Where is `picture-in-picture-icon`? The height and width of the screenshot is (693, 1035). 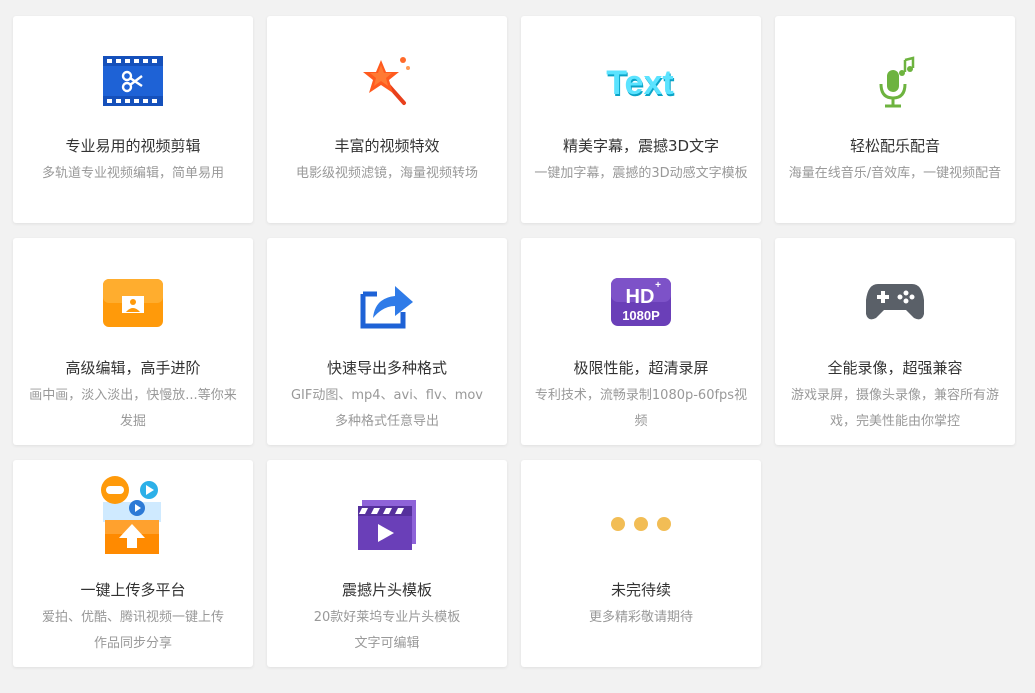
picture-in-picture-icon is located at coordinates (133, 303).